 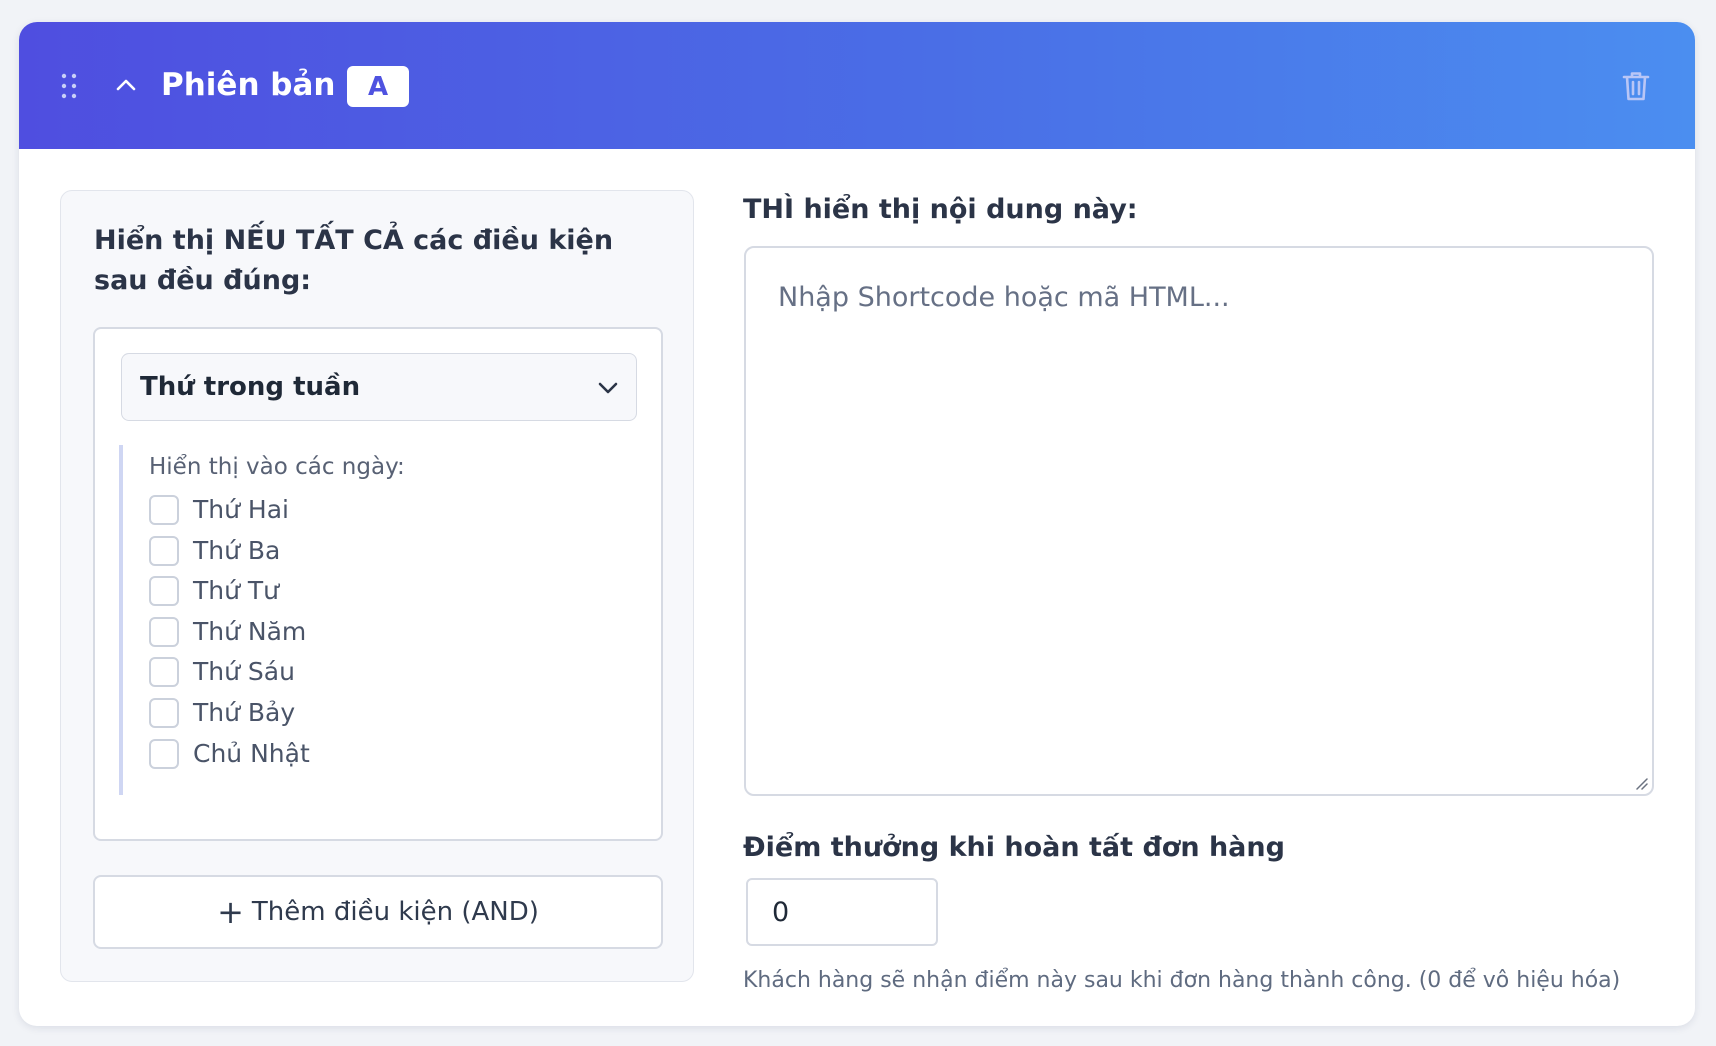 What do you see at coordinates (395, 912) in the screenshot?
I see `add-condition-label: Thêm điều kiện (AND)` at bounding box center [395, 912].